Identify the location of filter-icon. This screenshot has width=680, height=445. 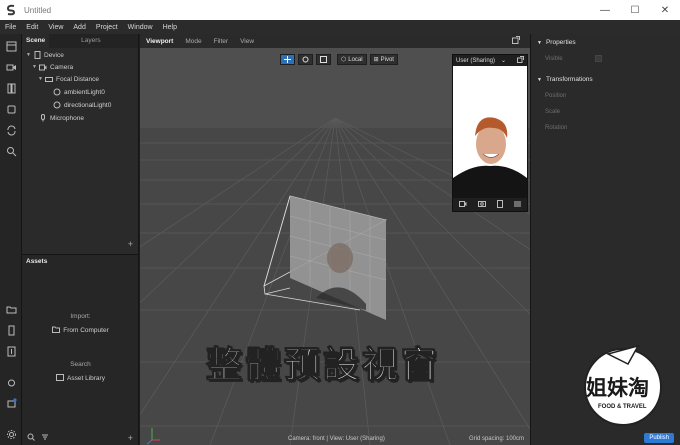
(45, 438).